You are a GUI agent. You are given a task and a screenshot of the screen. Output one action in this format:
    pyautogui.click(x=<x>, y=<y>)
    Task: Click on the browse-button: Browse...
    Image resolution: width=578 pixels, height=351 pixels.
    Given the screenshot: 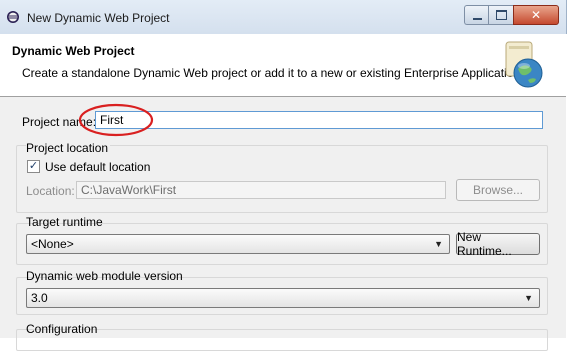 What is the action you would take?
    pyautogui.click(x=498, y=190)
    